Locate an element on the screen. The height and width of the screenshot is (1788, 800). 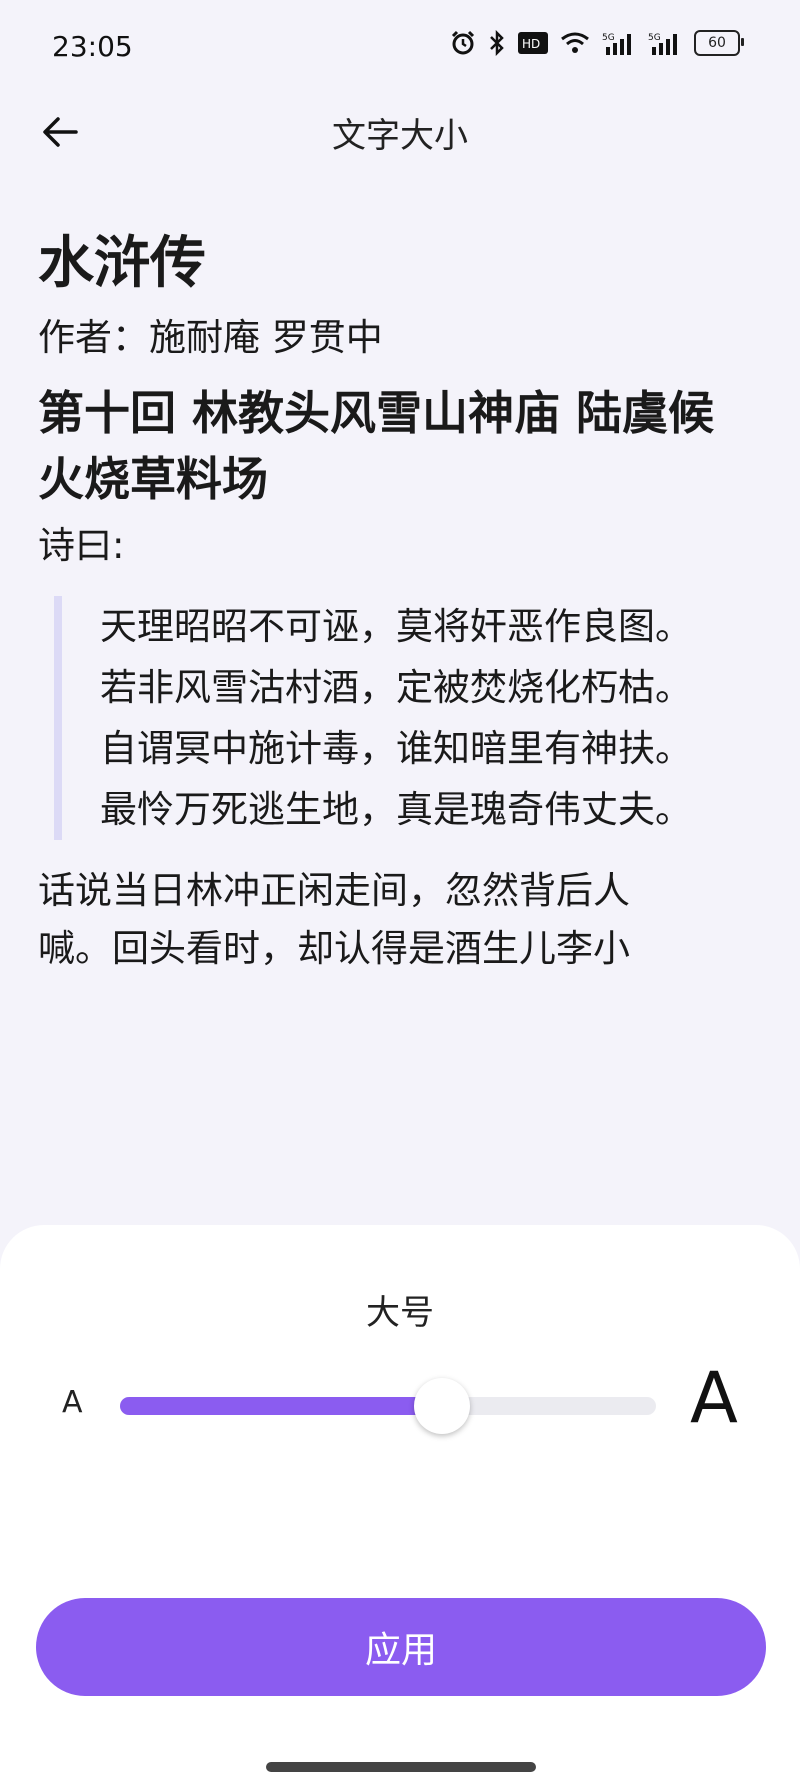
poem-line: 自谓冥中施计毒，谁知暗里有神扶。 is located at coordinates (396, 748).